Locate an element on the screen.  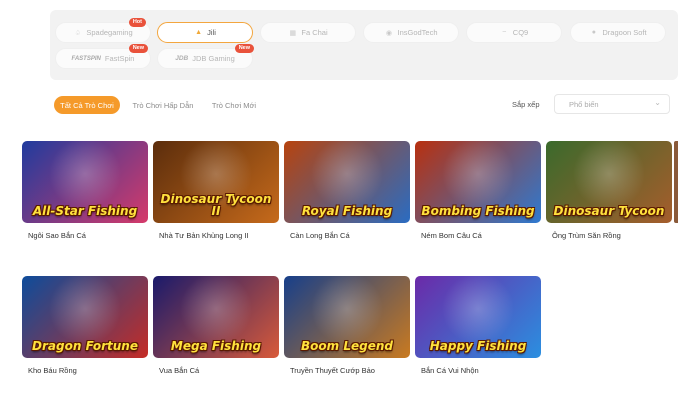
game-thumbnail: All-Star Fishing is located at coordinates (85, 182).